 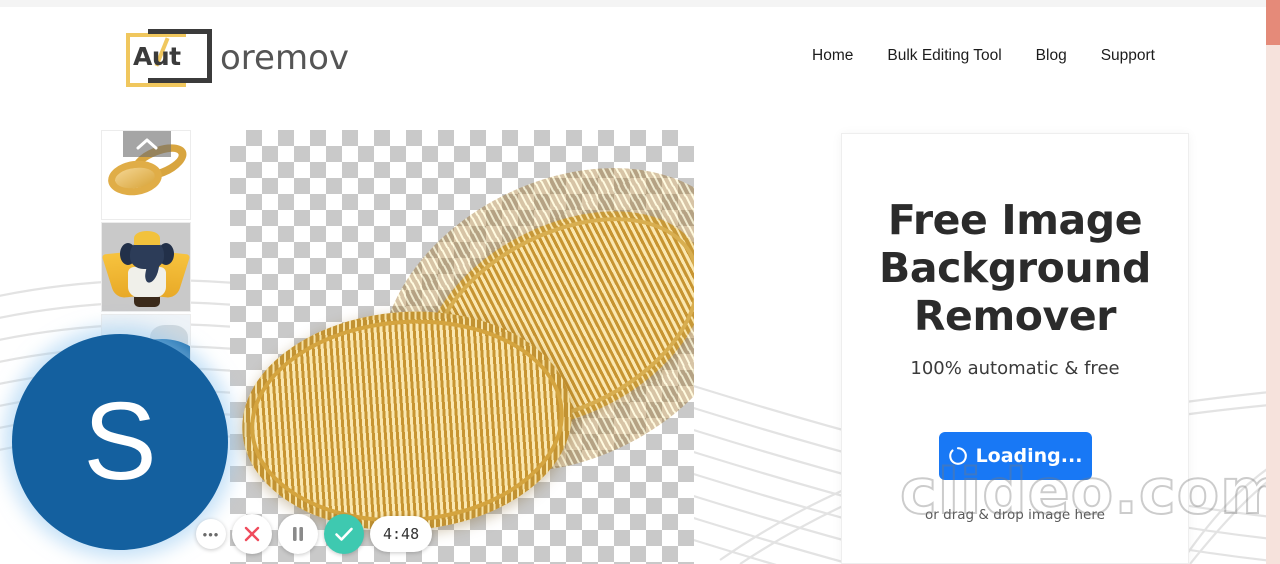 I want to click on drag-drop-hint: or drag & drop image here, so click(x=1015, y=515).